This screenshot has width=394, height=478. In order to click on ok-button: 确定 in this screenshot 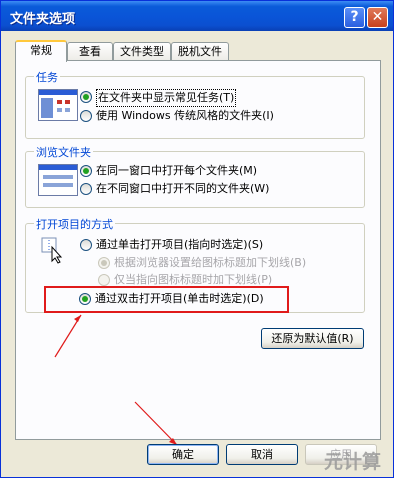, I will do `click(183, 454)`.